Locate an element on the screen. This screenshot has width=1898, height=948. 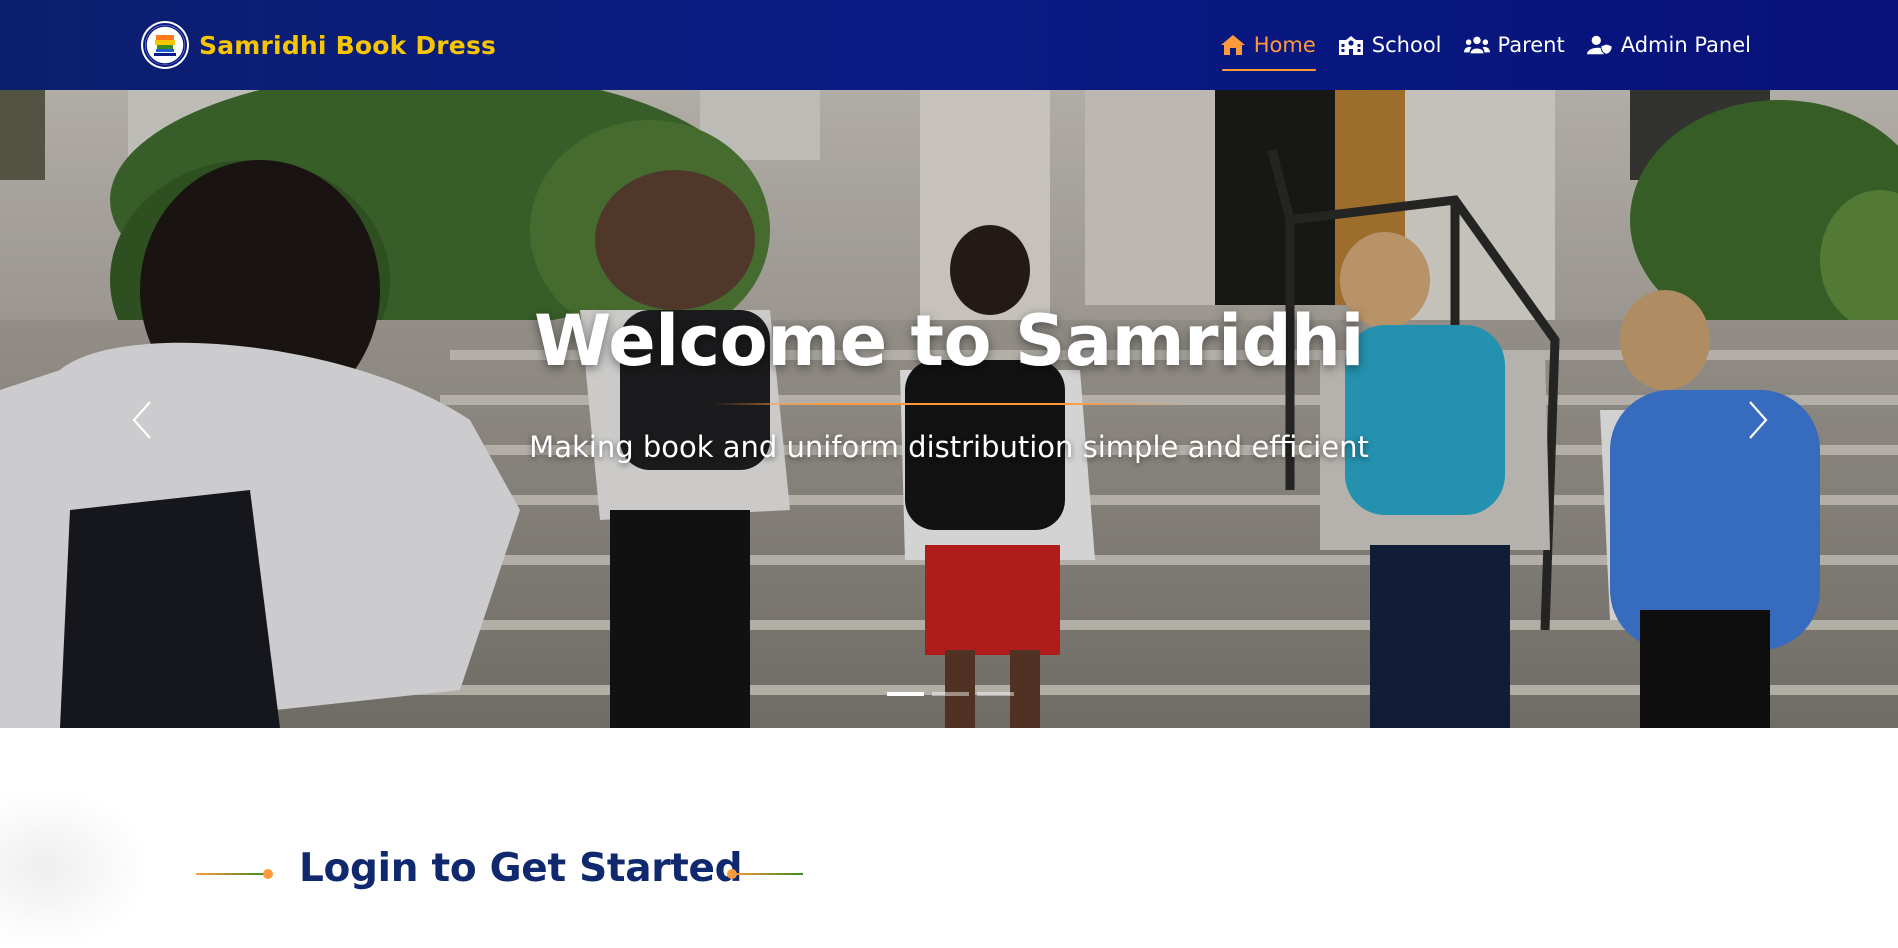
carousel-indicators is located at coordinates (950, 694).